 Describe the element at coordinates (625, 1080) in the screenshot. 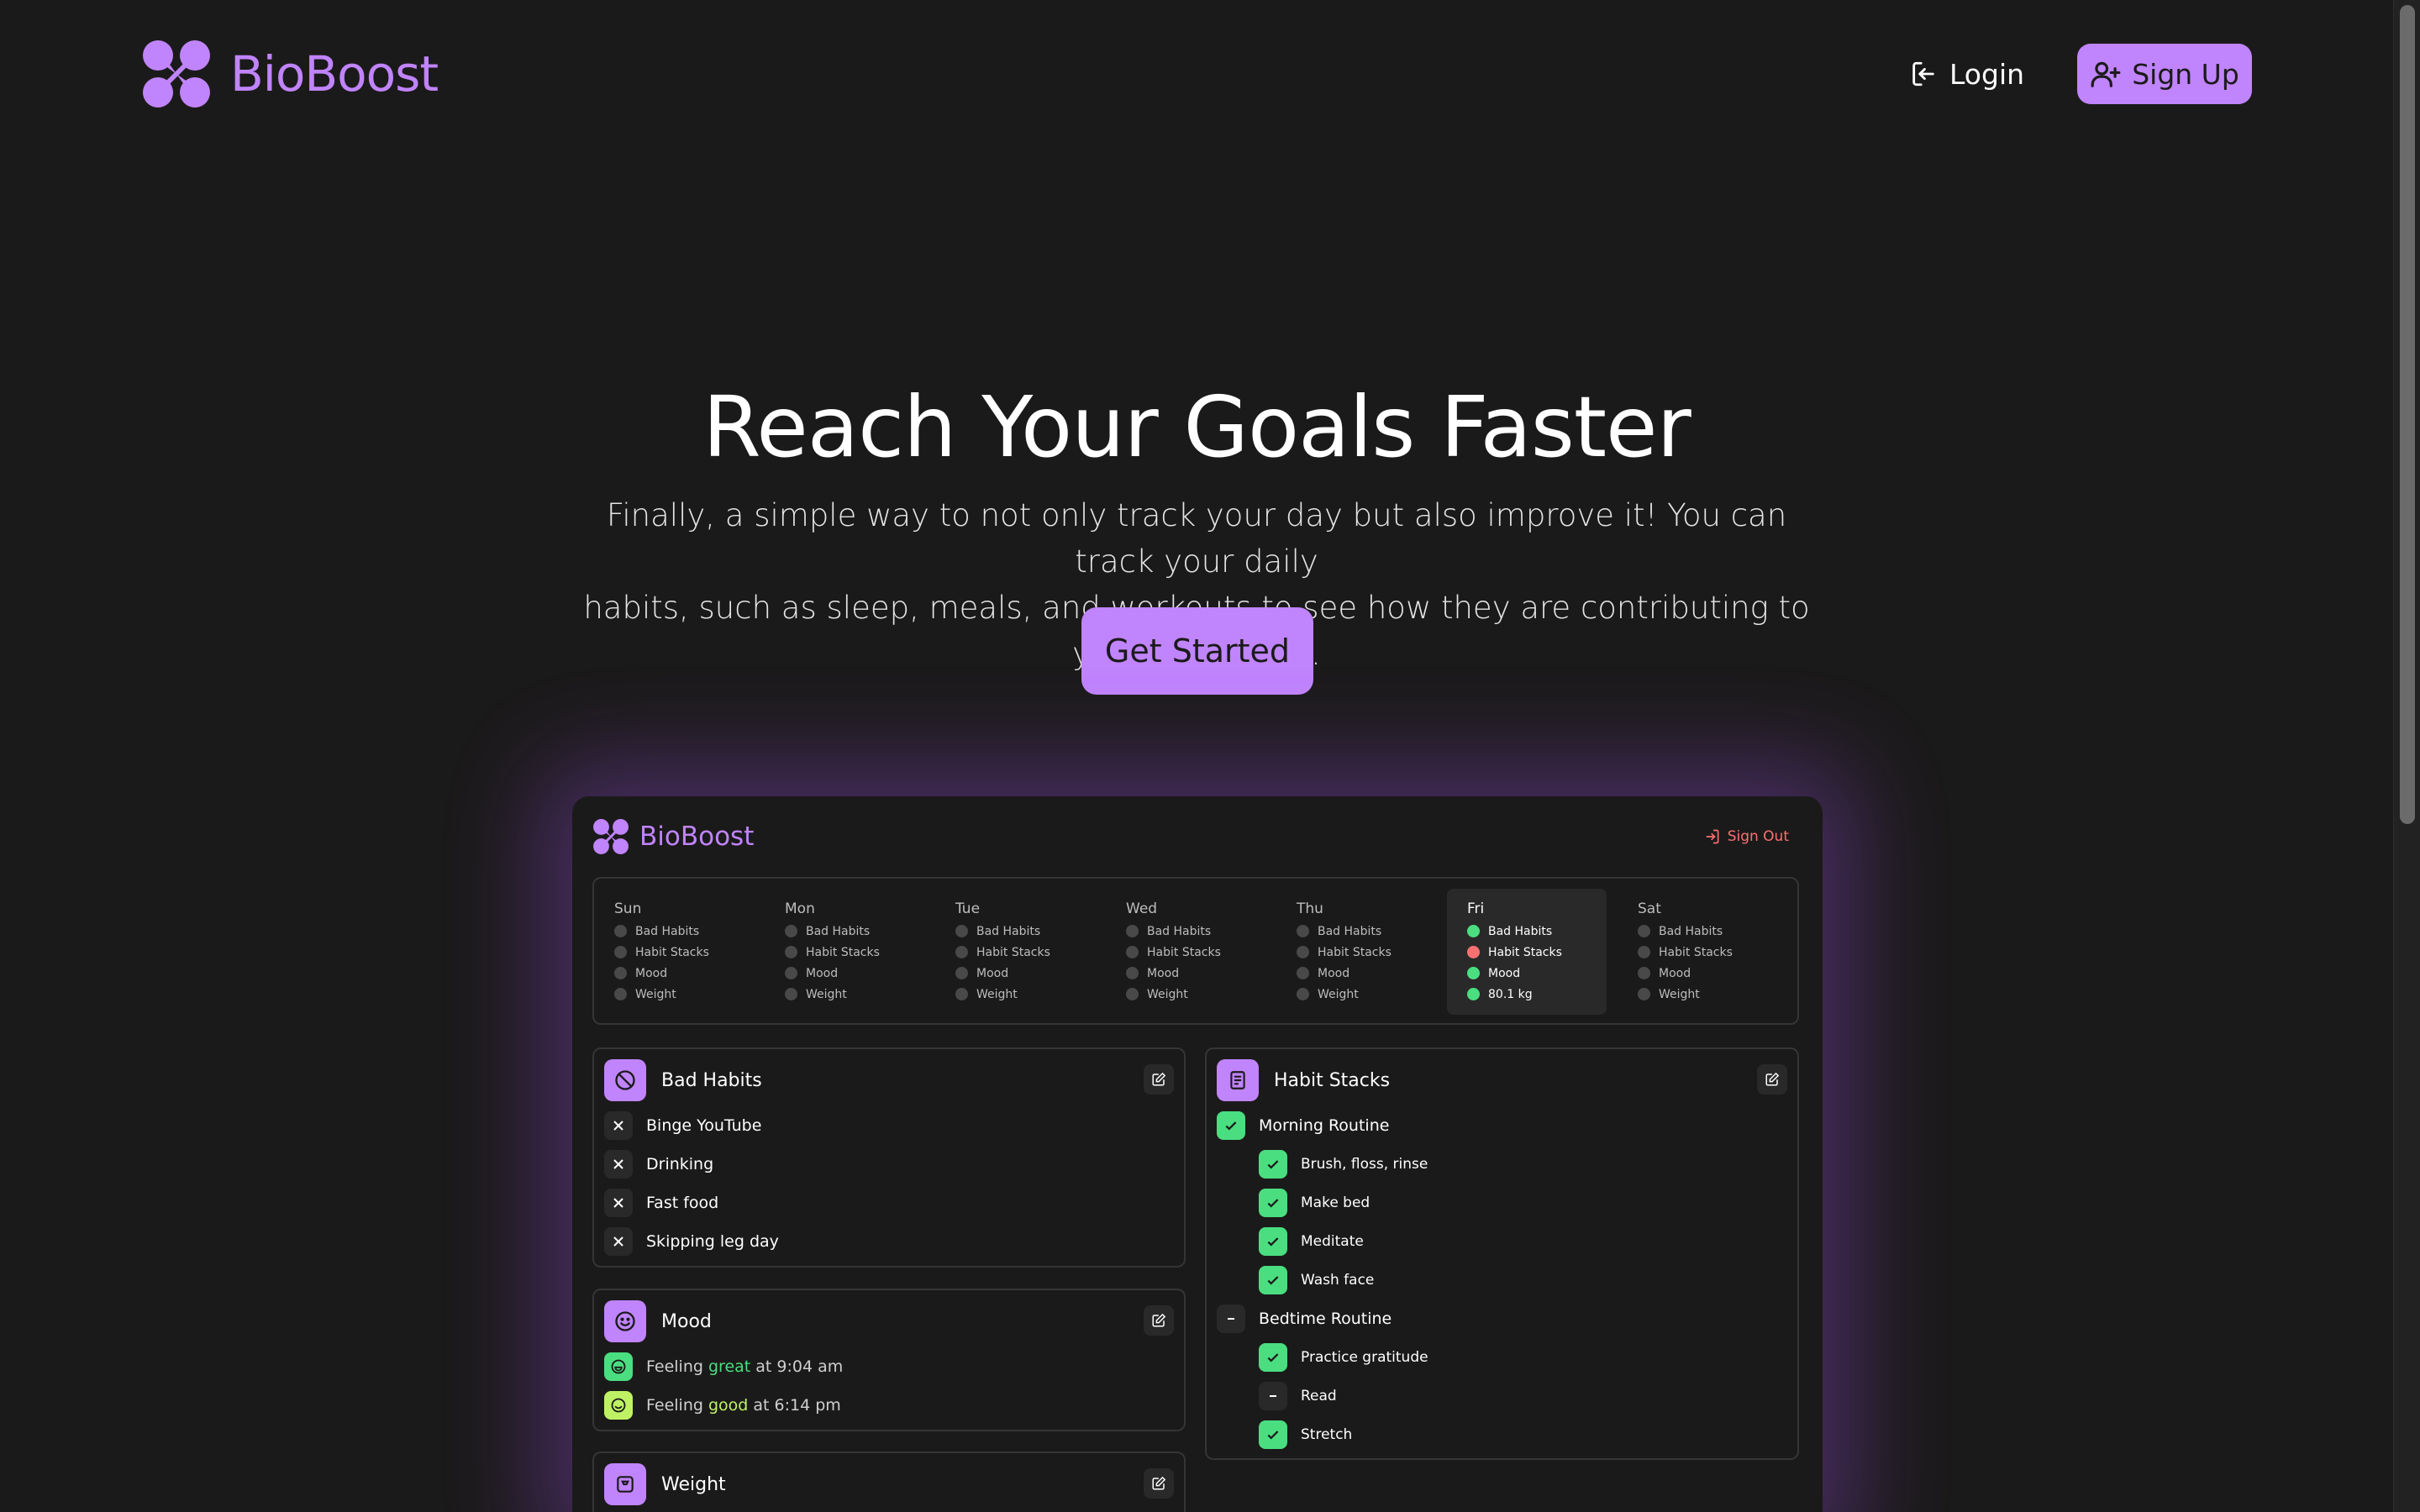

I see `no-sign-icon` at that location.